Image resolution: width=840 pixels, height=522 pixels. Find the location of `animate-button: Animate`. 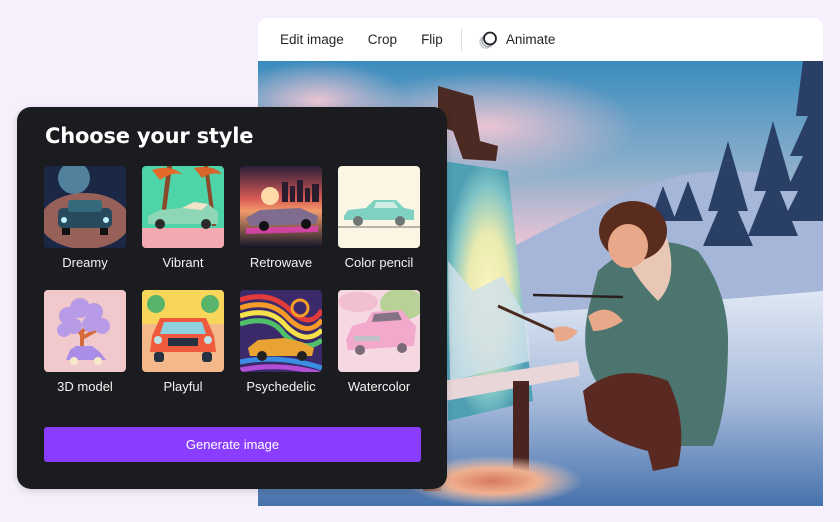

animate-button: Animate is located at coordinates (517, 40).